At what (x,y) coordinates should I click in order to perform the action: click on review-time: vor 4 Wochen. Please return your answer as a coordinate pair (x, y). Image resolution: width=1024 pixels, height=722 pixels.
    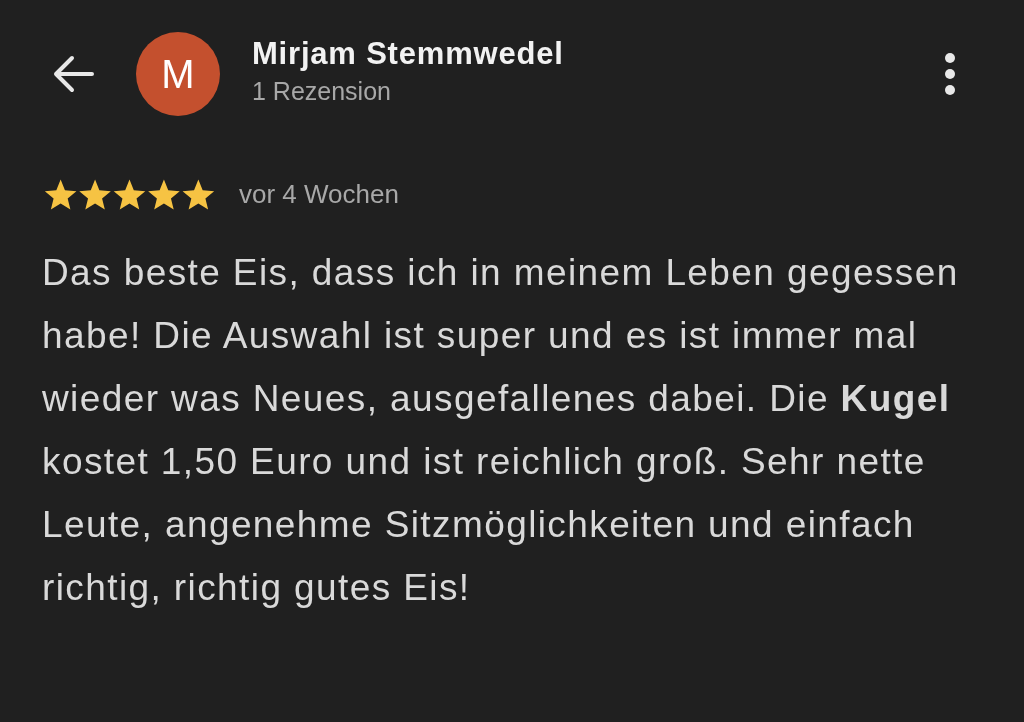
    Looking at the image, I should click on (319, 194).